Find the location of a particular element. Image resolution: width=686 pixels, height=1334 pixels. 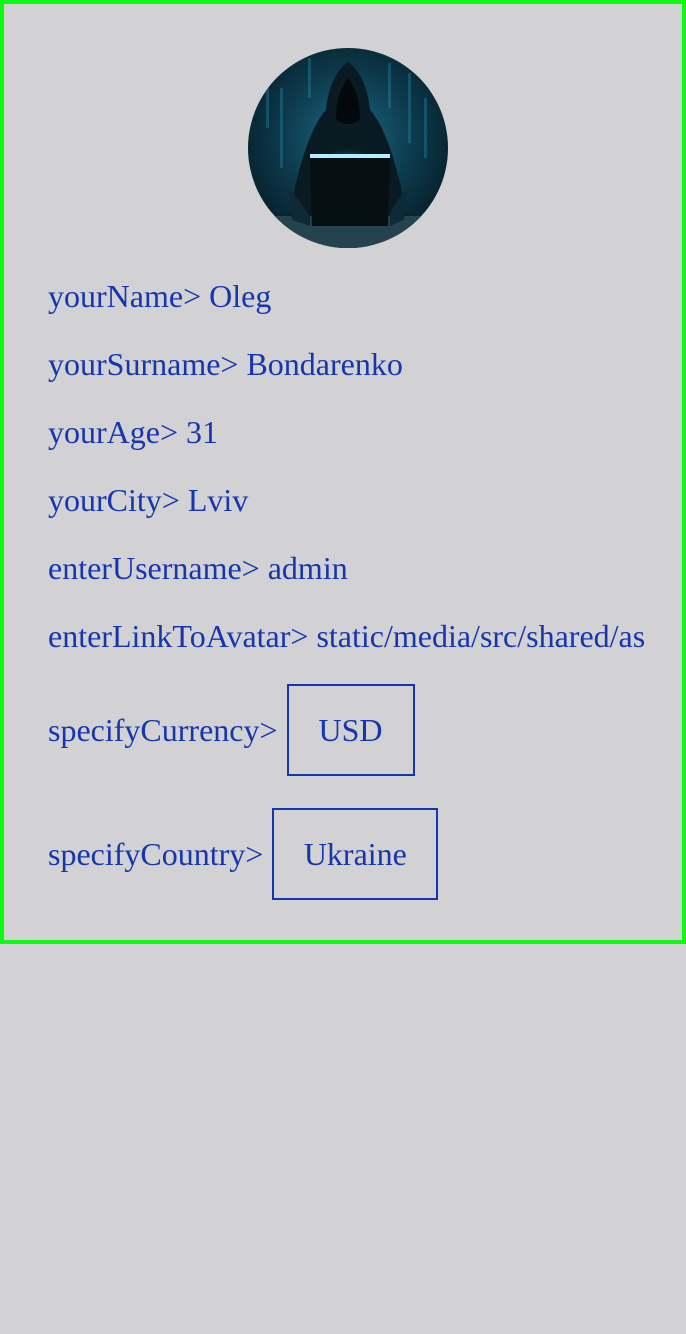

username-row: enterUsername> admin is located at coordinates (198, 568).